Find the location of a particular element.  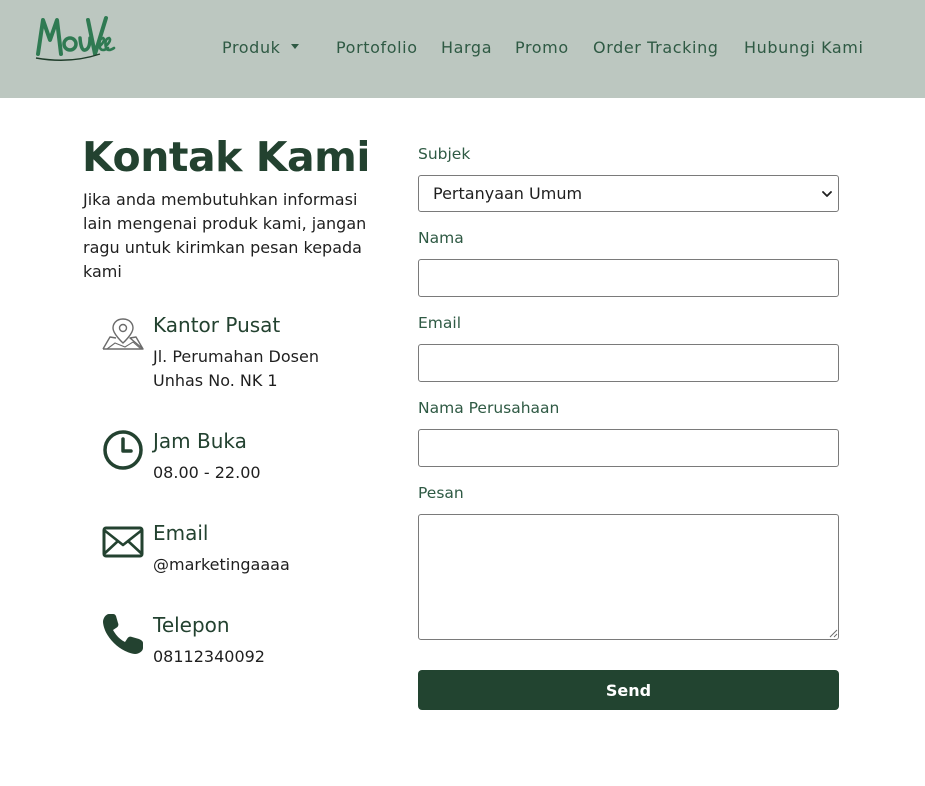

email-field is located at coordinates (628, 363).